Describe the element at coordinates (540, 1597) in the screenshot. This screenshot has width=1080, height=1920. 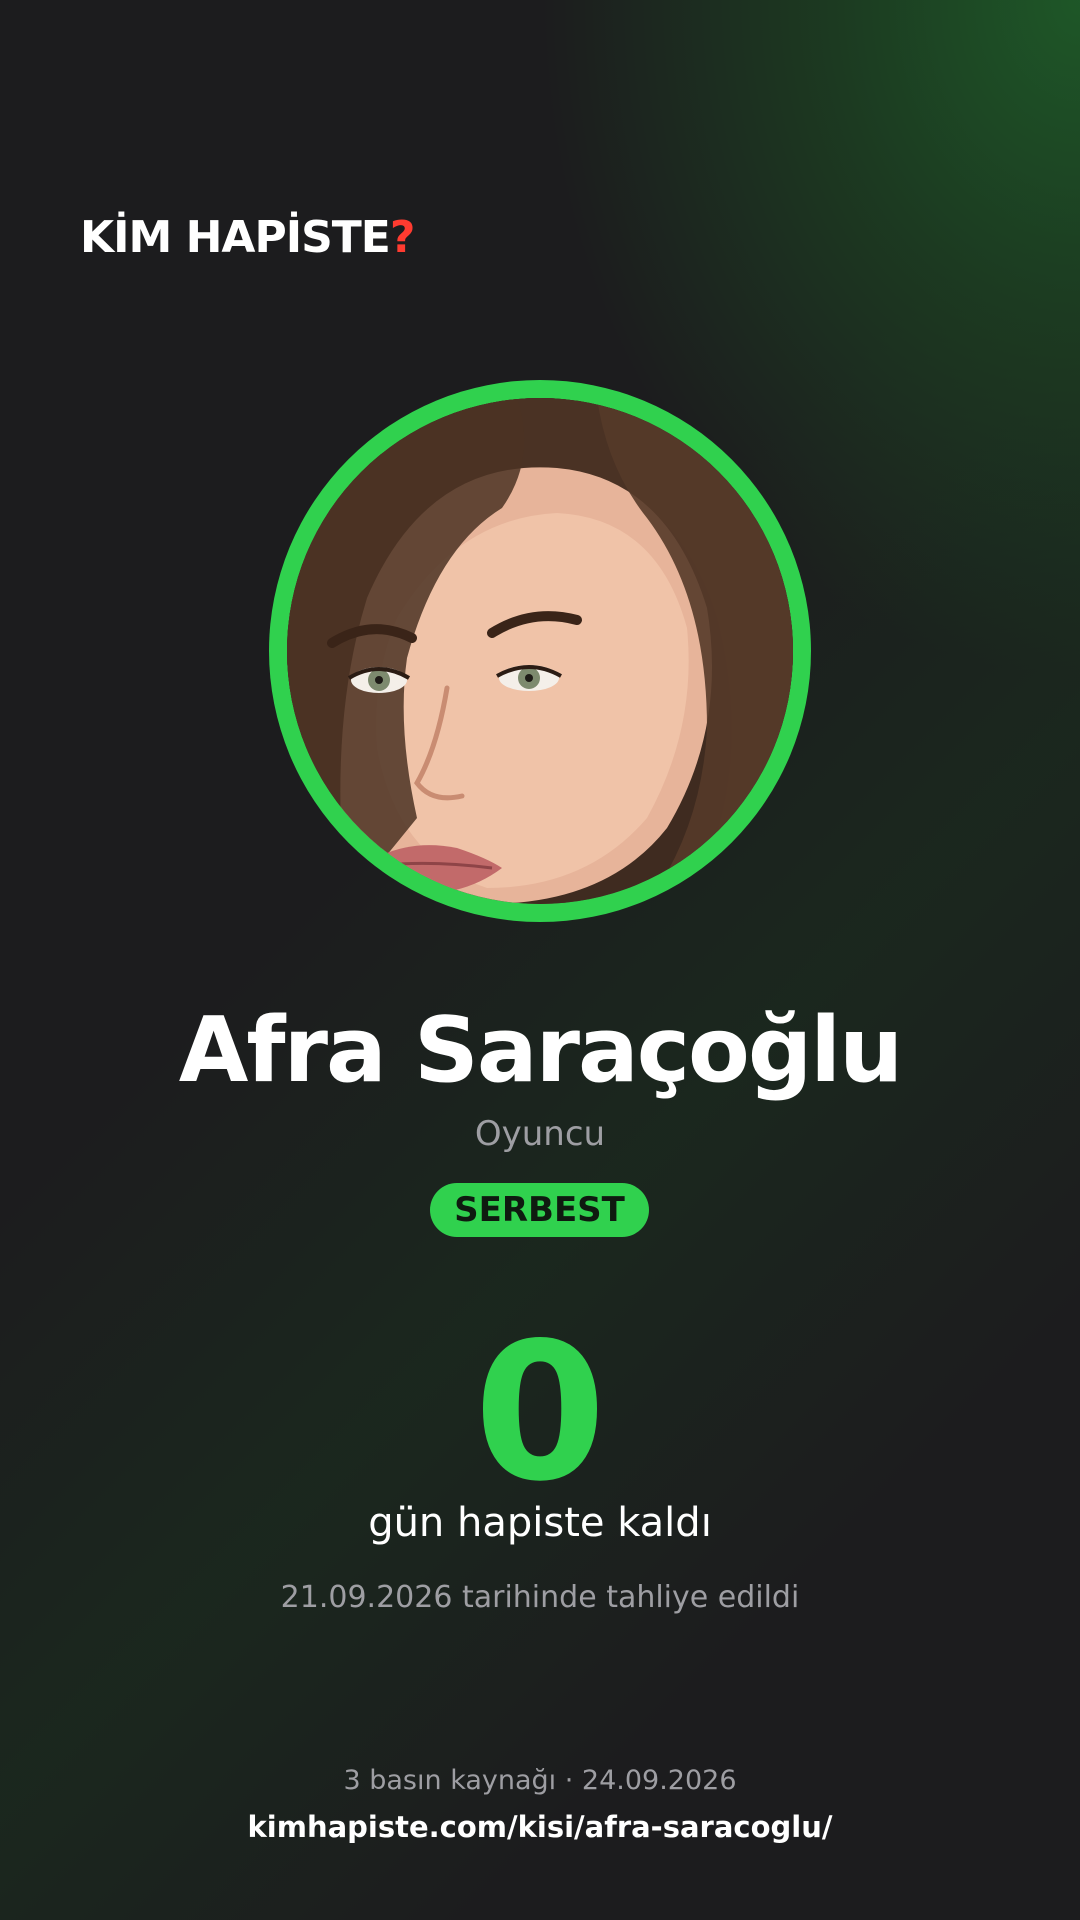
I see `release-note: 21.09.2026 tarihinde tahliye edildi` at that location.